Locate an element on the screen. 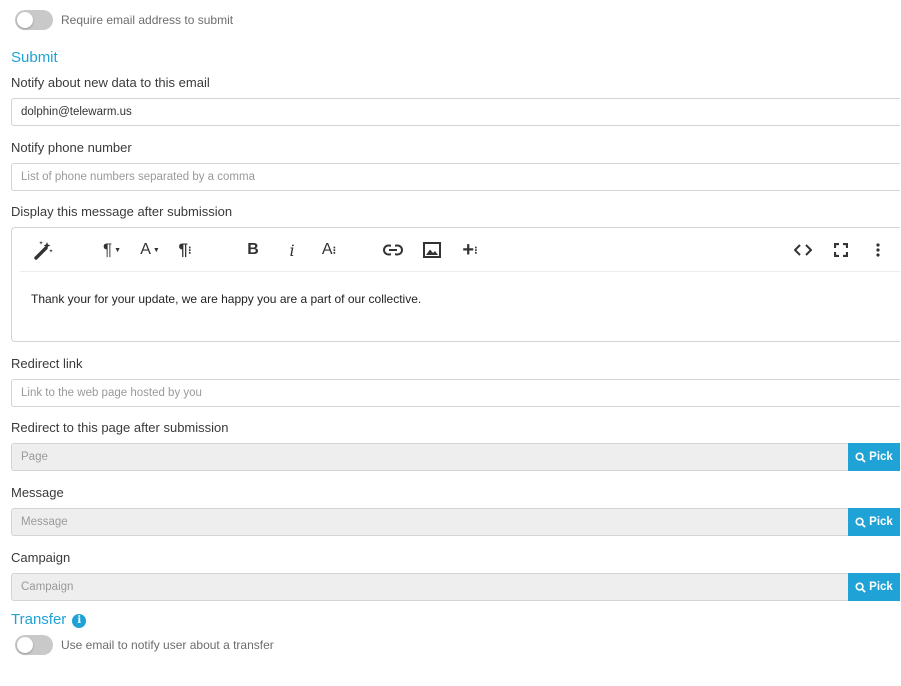 This screenshot has width=901, height=686. message-picker: Pick is located at coordinates (455, 522).